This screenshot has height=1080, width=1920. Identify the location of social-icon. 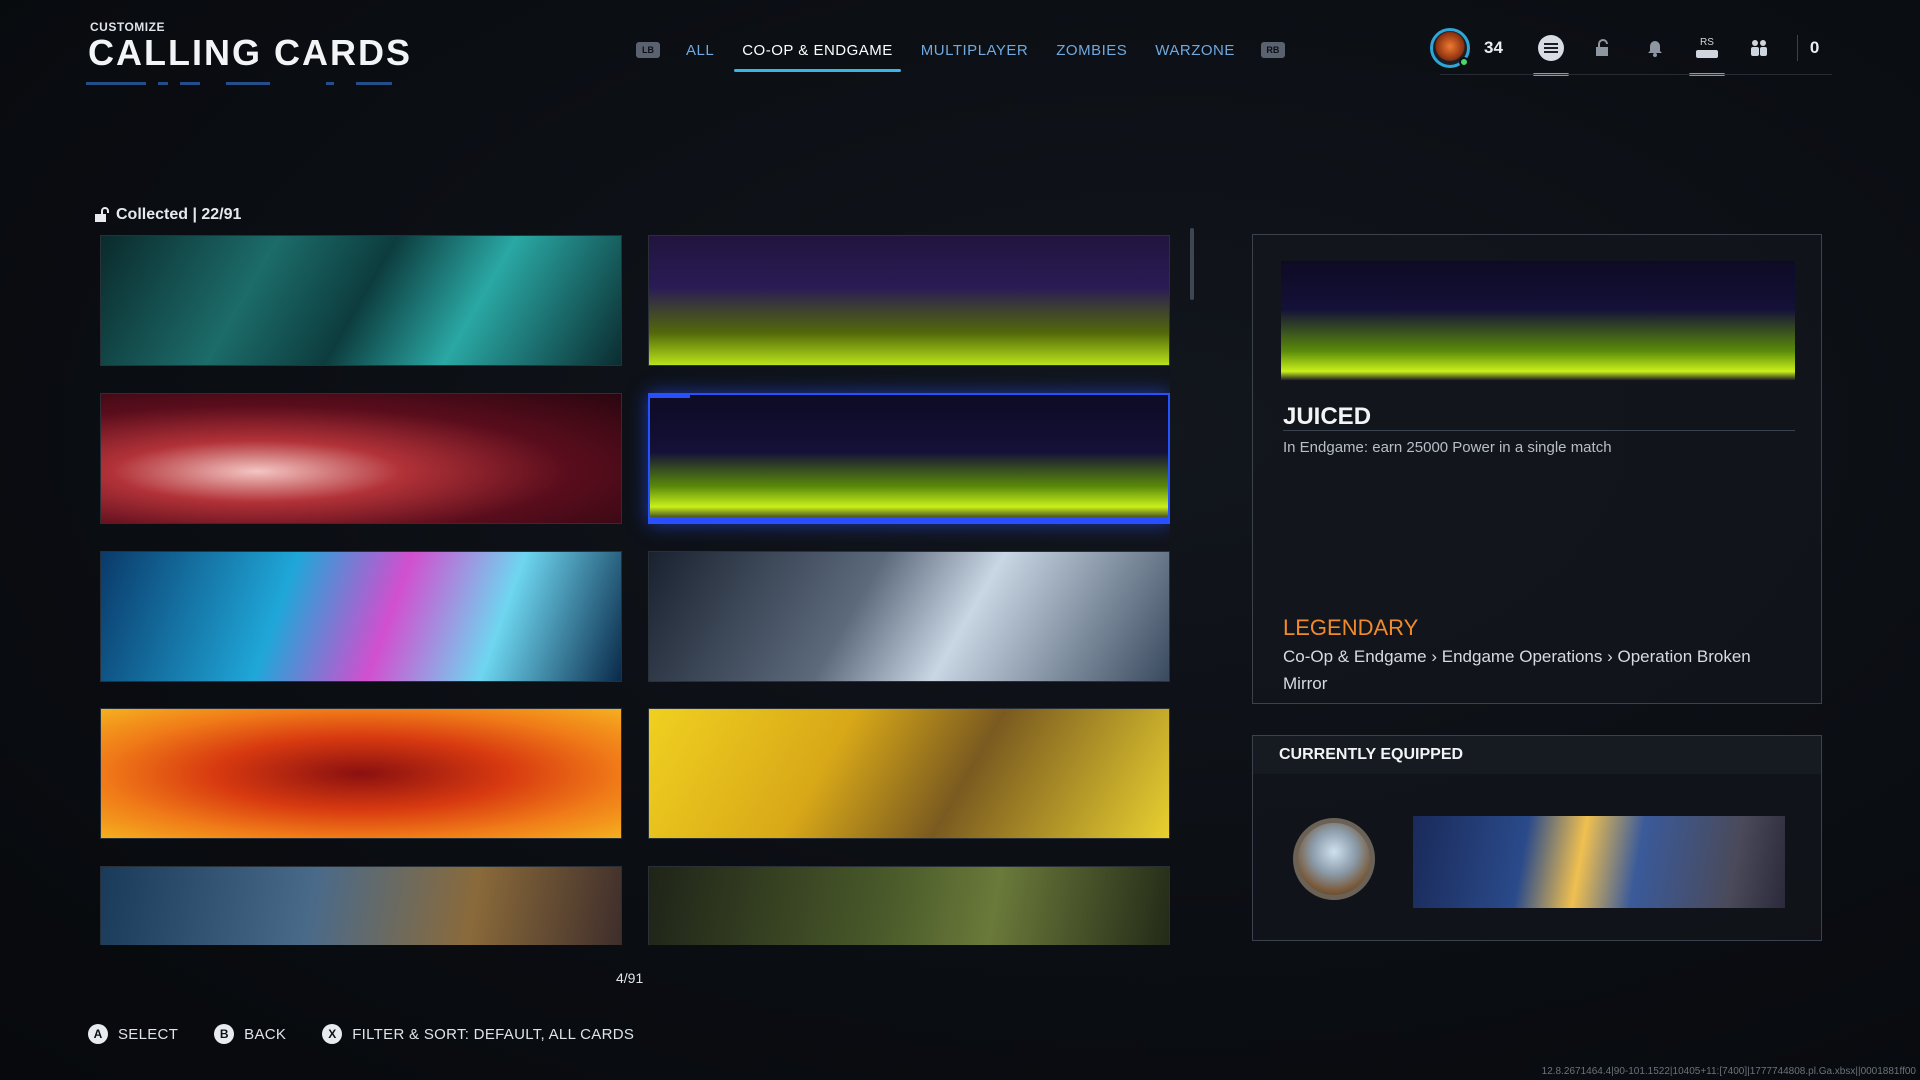
(1758, 48).